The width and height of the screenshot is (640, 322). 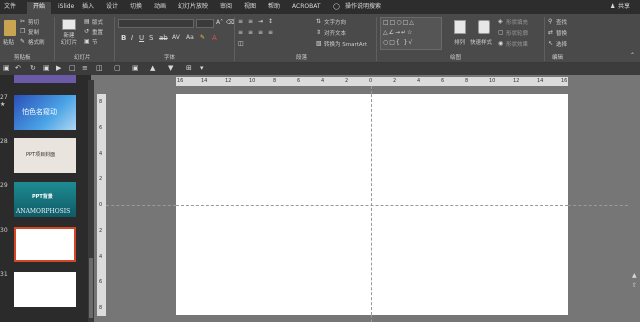 I want to click on send-backward-icon: ▼, so click(x=170, y=68).